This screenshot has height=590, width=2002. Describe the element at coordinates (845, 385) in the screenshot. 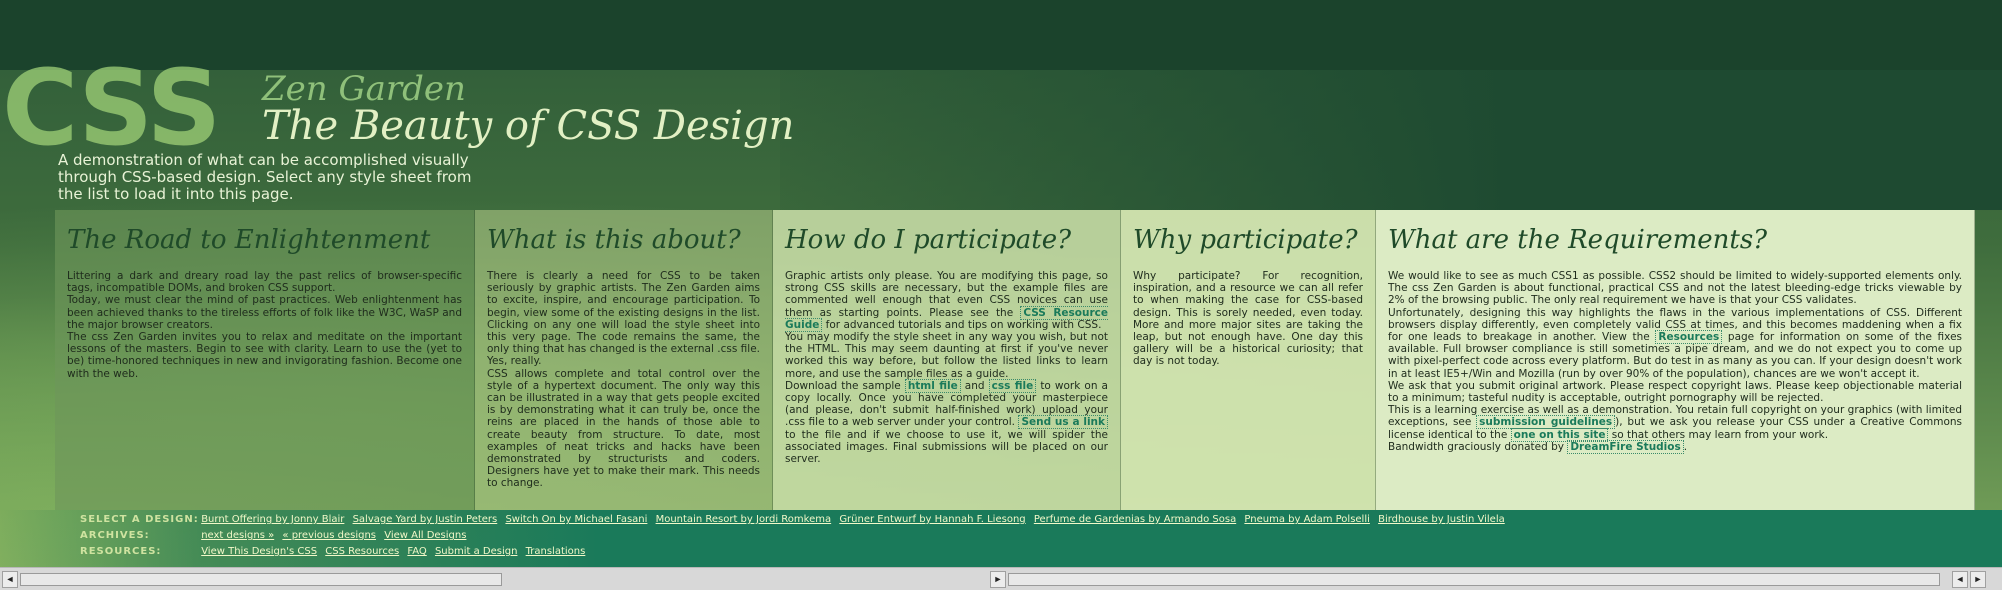

I see `text: Download the sample` at that location.